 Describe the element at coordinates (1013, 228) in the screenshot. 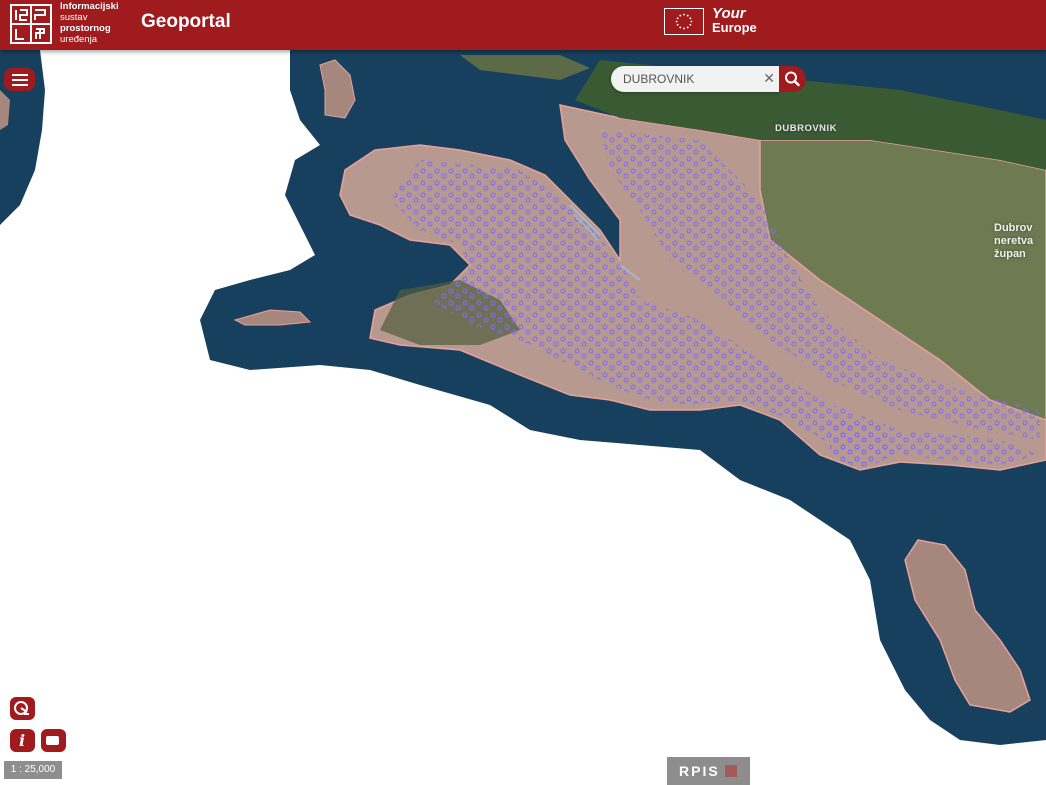

I see `county-label-line-1: Dubrov` at that location.